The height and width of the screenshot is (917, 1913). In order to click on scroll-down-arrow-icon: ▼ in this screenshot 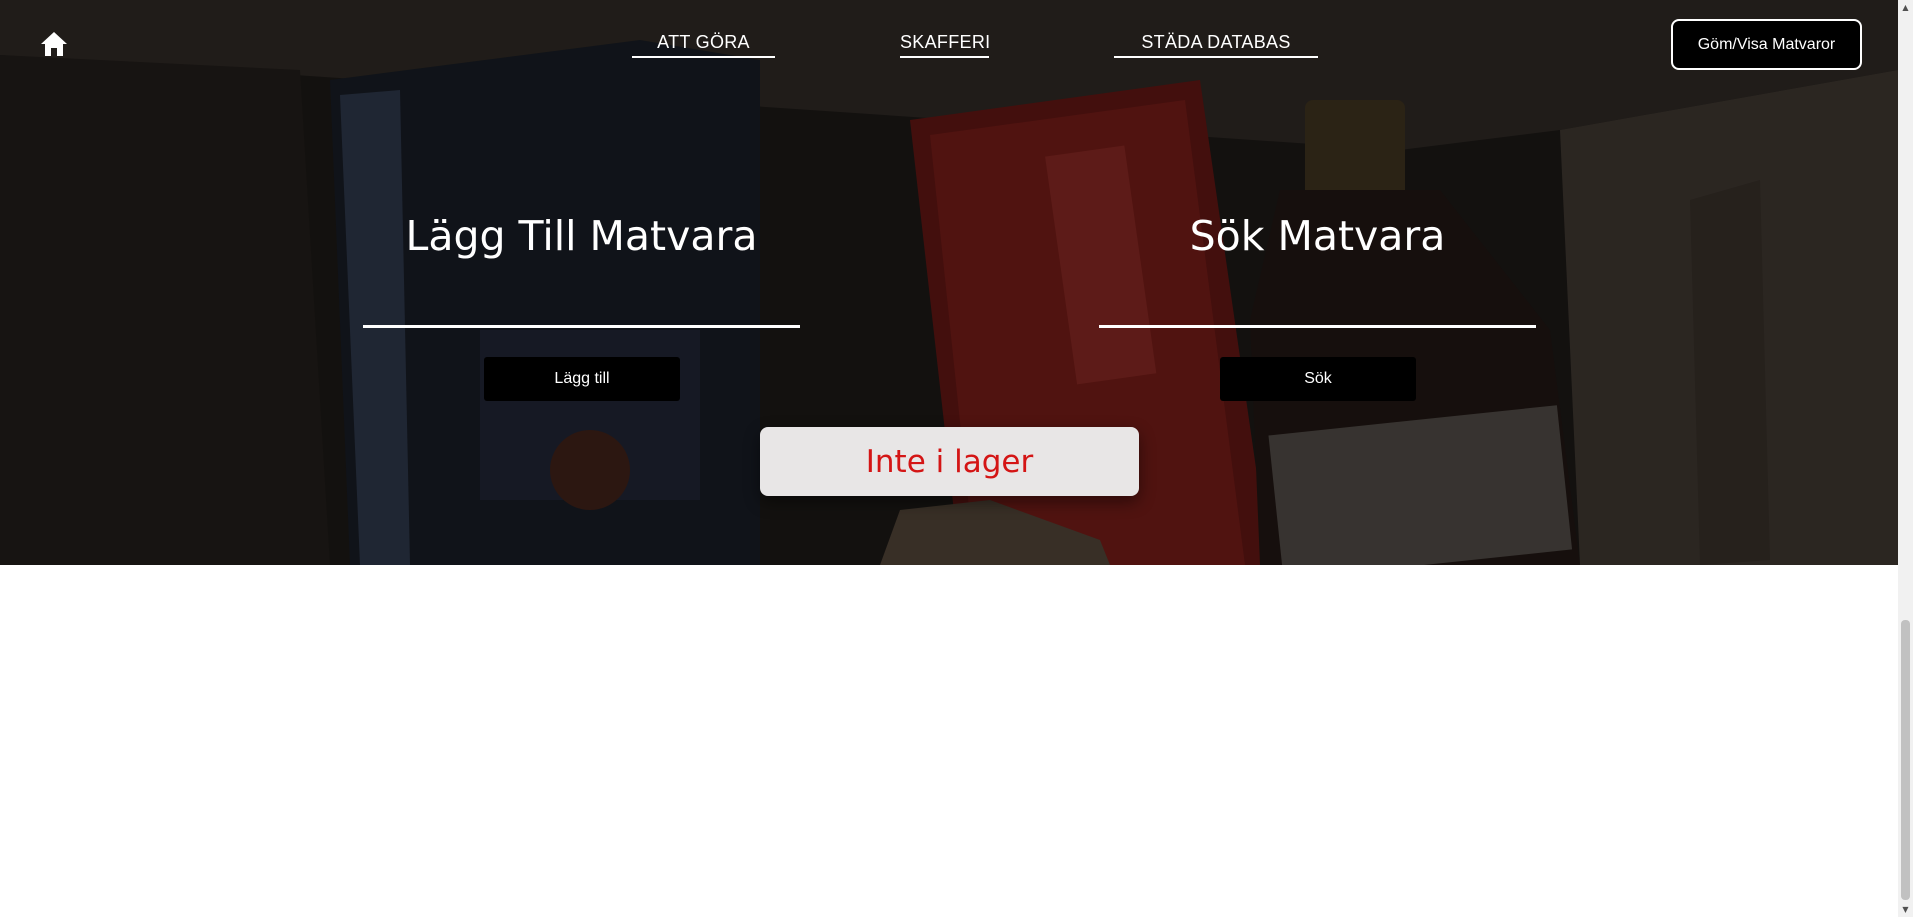, I will do `click(1905, 909)`.